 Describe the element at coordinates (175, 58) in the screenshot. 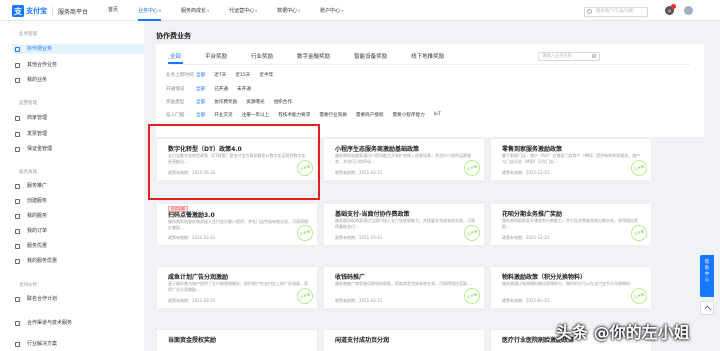

I see `tab-all: 全部` at that location.